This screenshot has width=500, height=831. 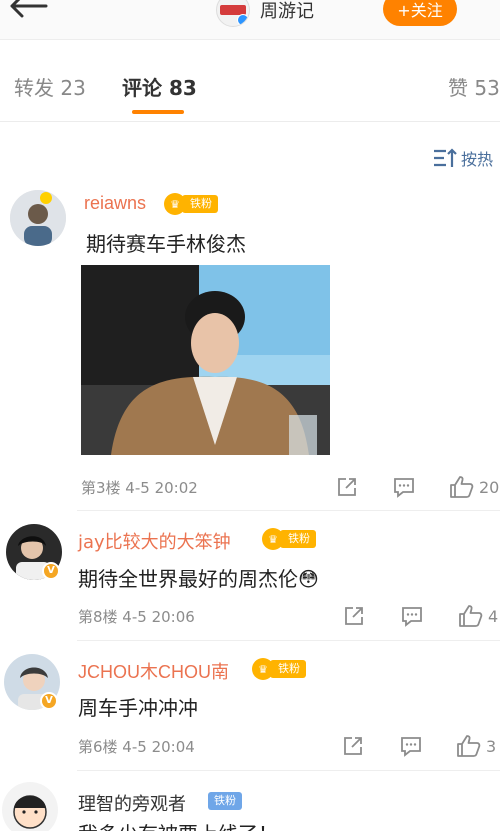 What do you see at coordinates (138, 708) in the screenshot?
I see `comment-text: 周车手冲冲冲` at bounding box center [138, 708].